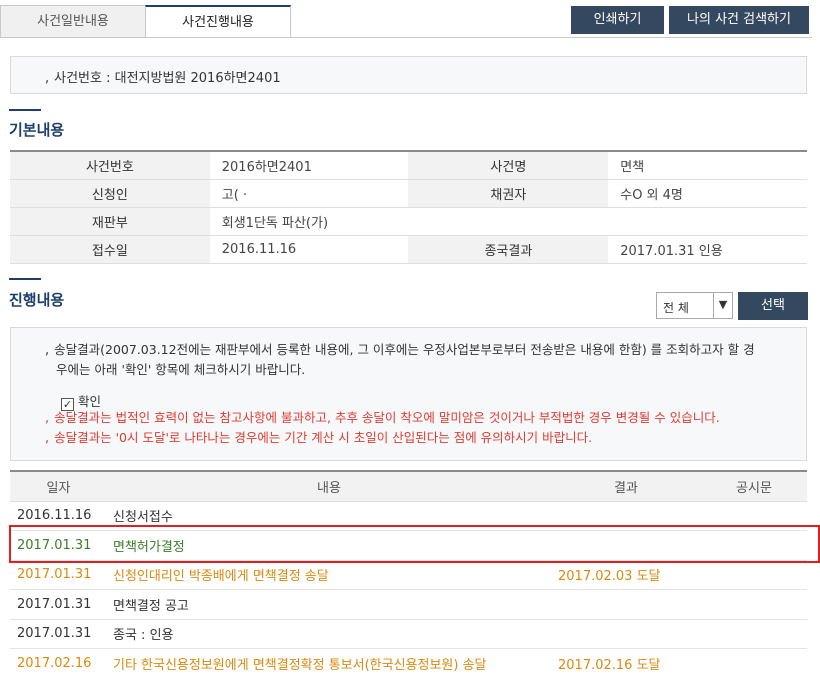 The image size is (820, 677). I want to click on label-creditor: 채권자, so click(508, 193).